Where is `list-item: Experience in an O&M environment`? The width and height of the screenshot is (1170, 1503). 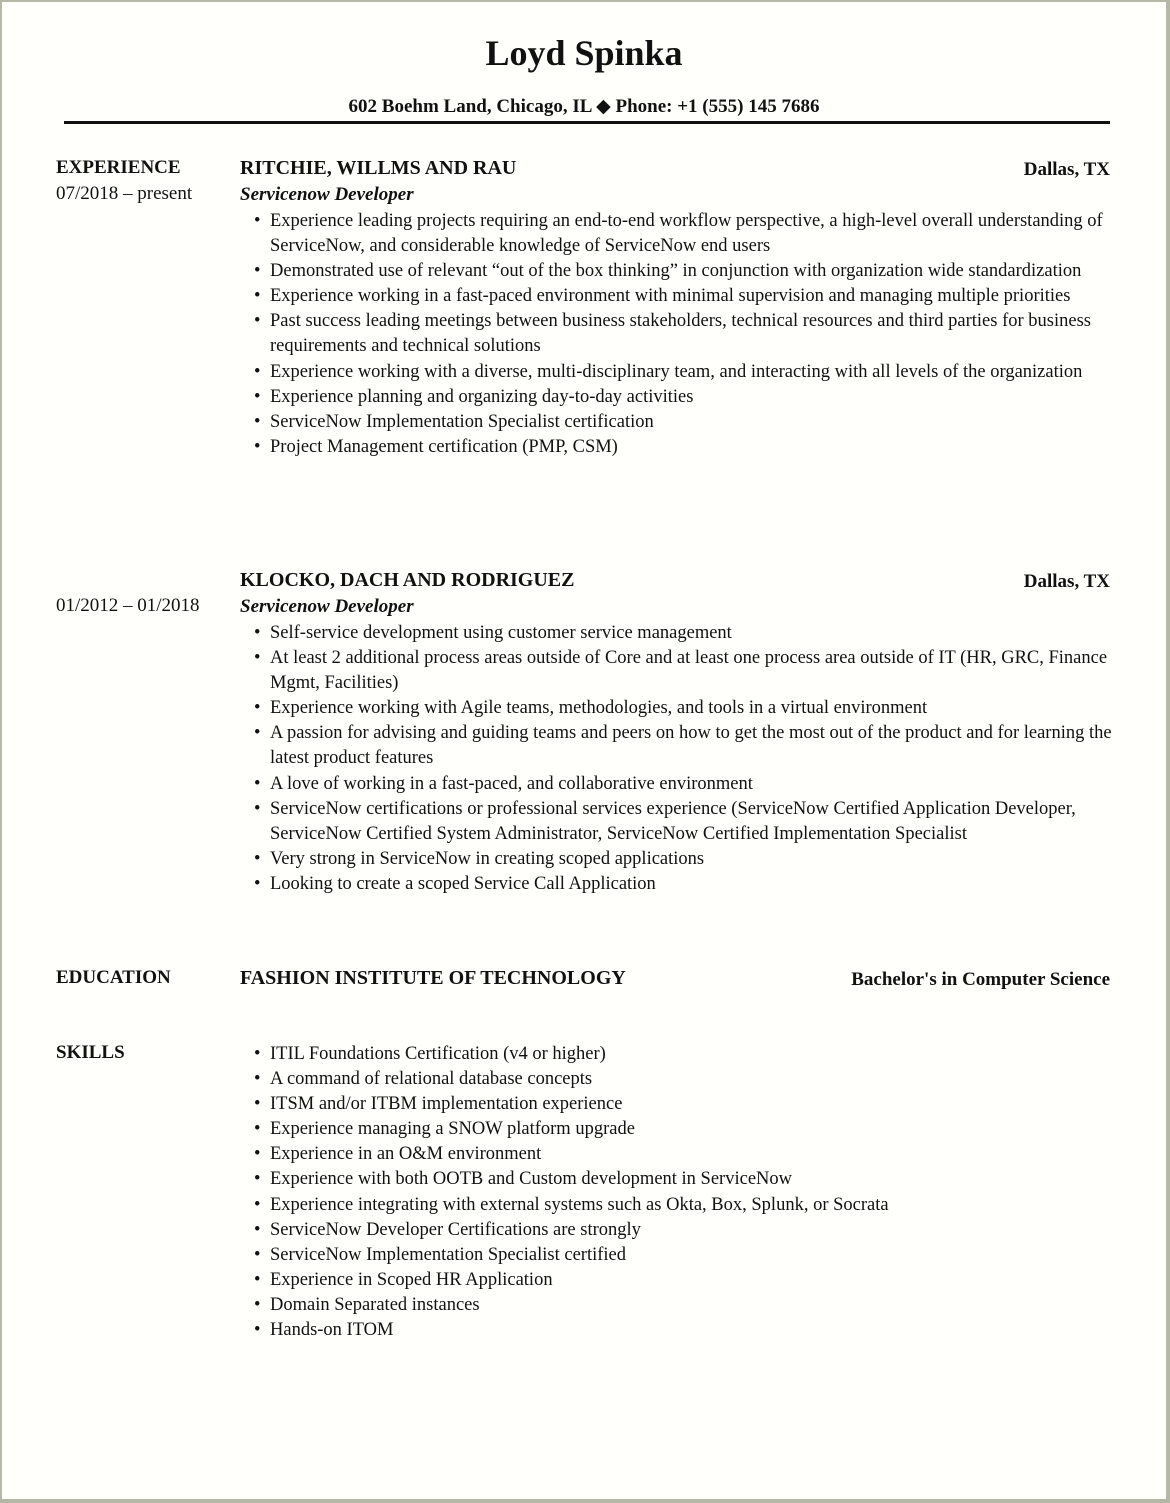
list-item: Experience in an O&M environment is located at coordinates (692, 1154).